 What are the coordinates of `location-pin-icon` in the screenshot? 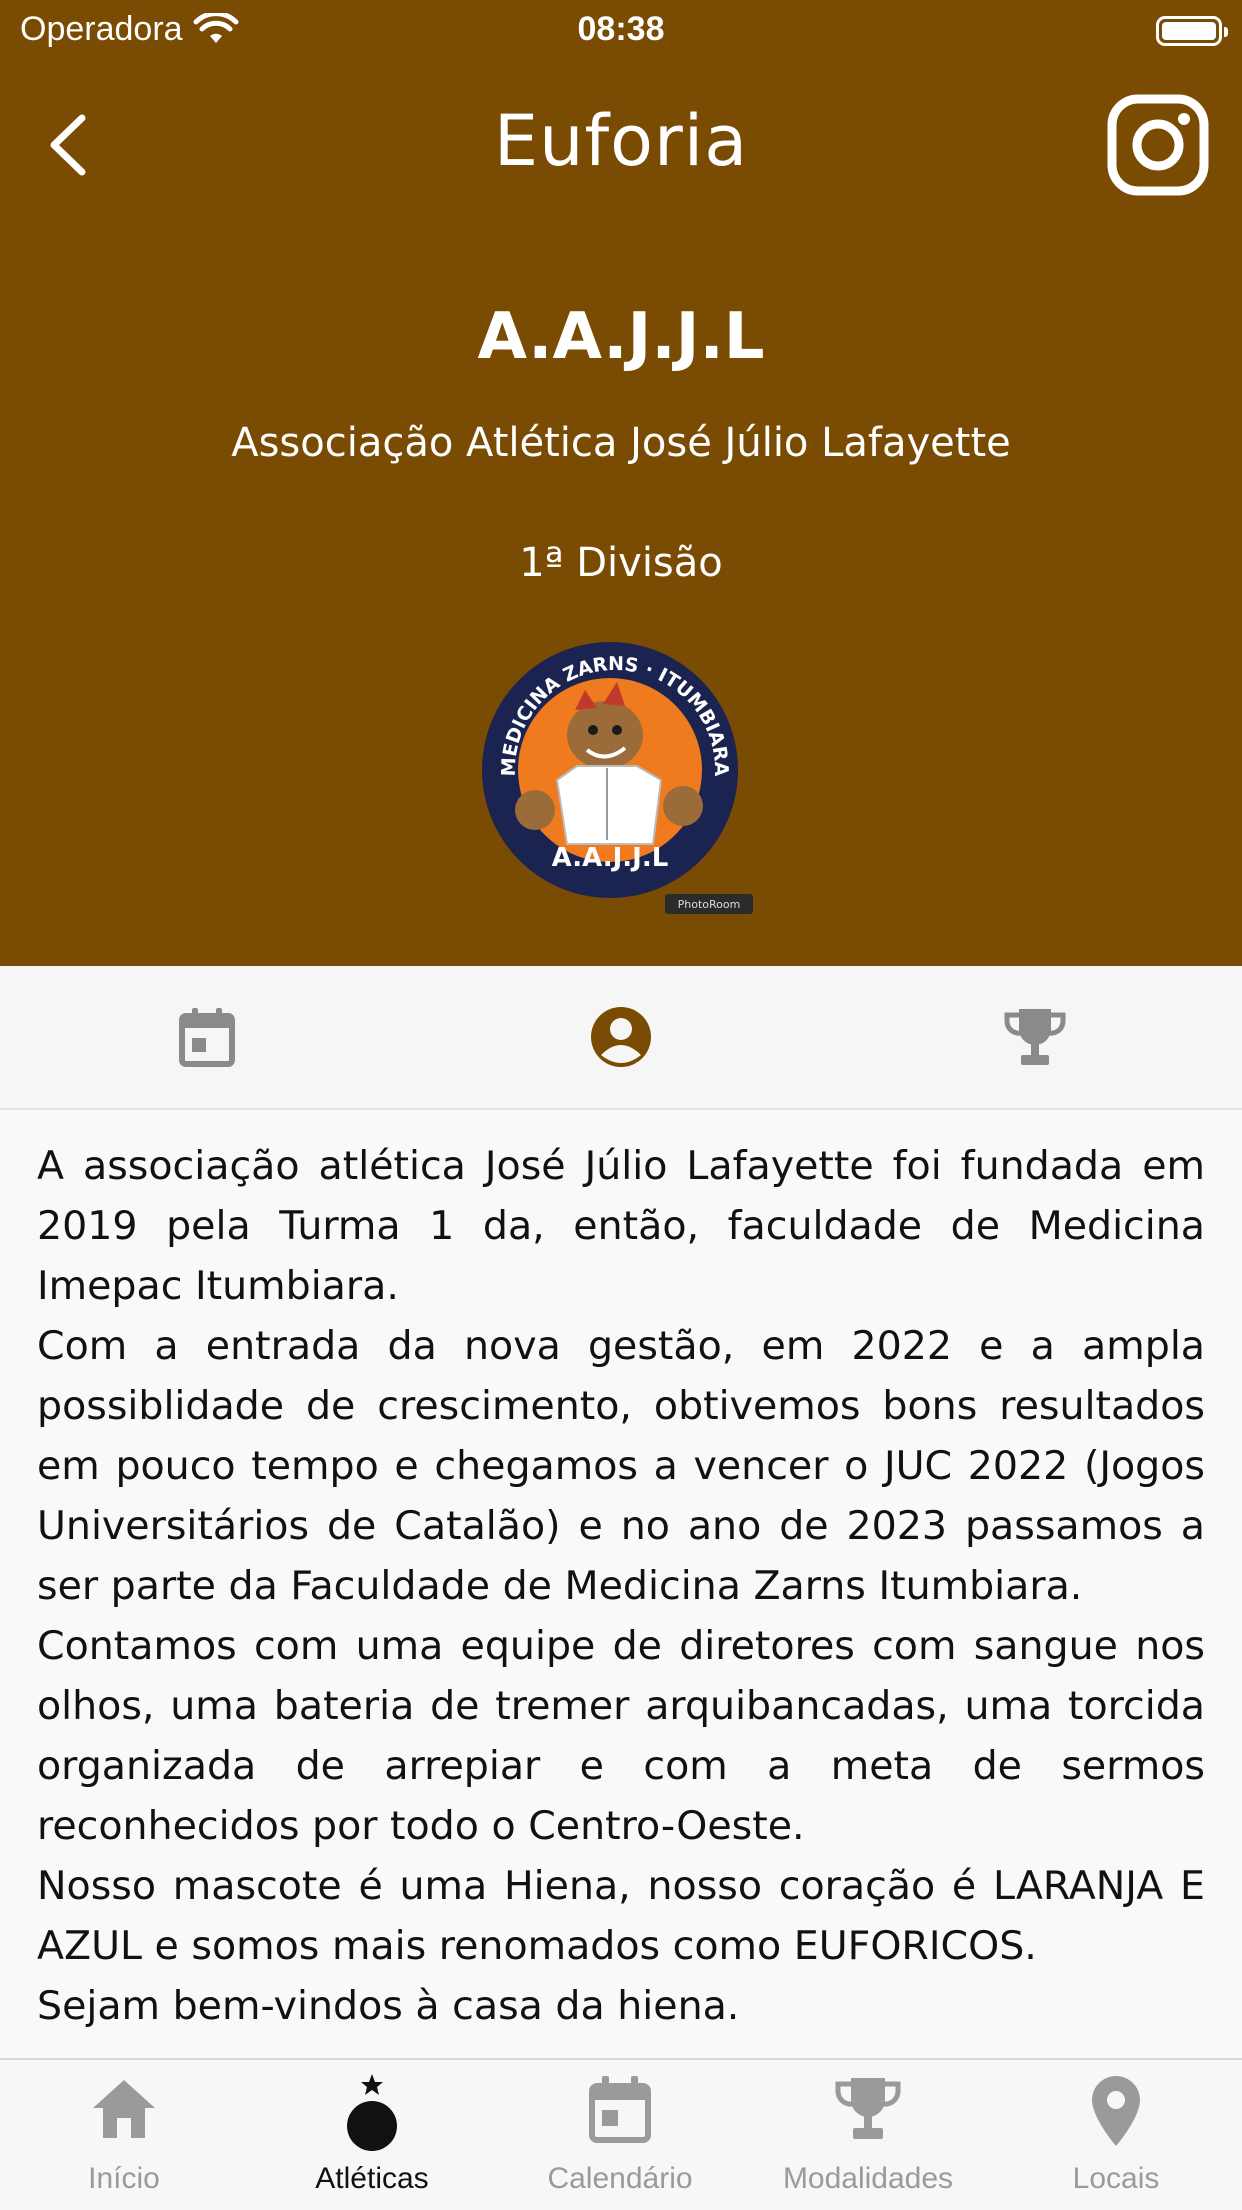 It's located at (1116, 2111).